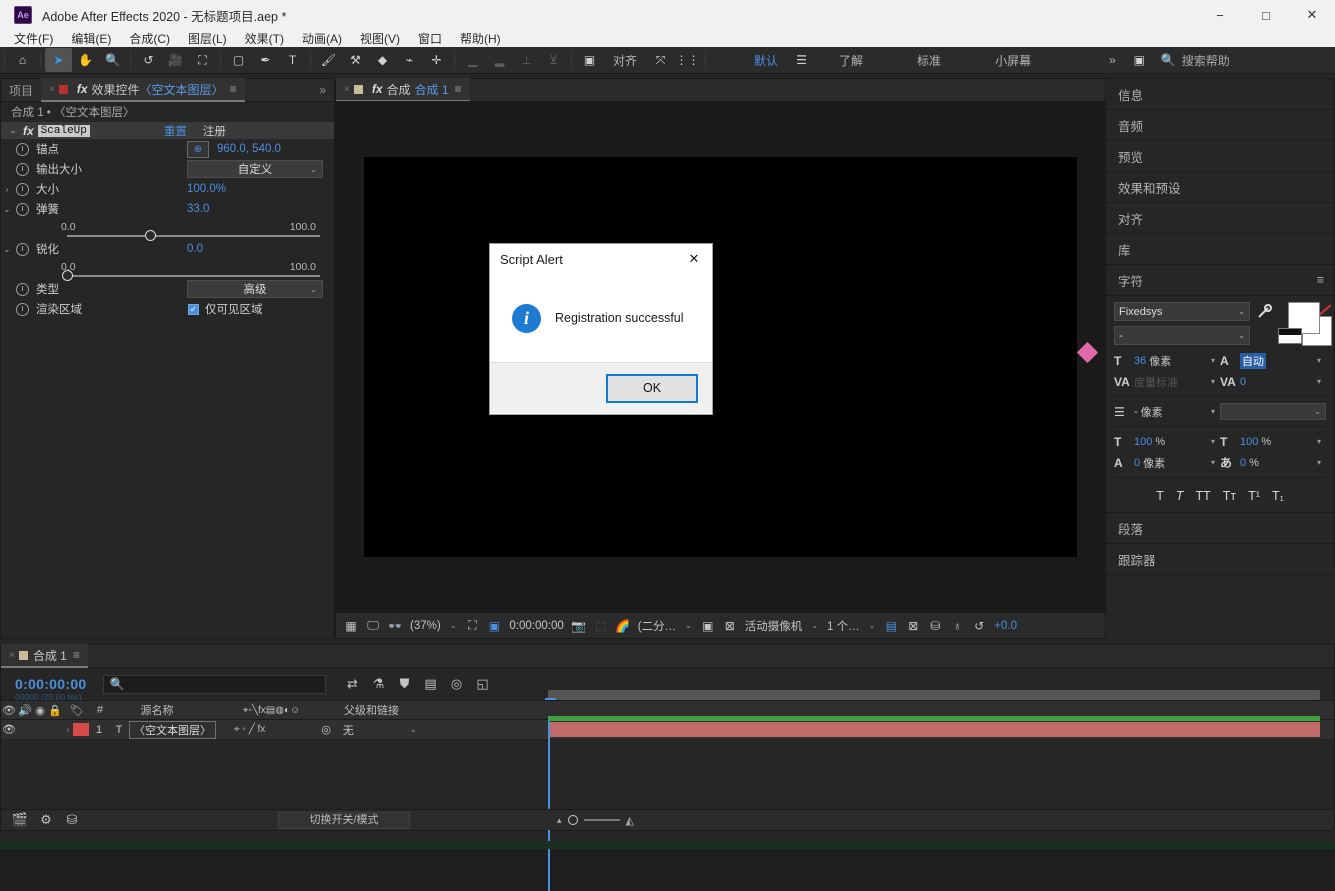  I want to click on ok-button: OK, so click(652, 388).